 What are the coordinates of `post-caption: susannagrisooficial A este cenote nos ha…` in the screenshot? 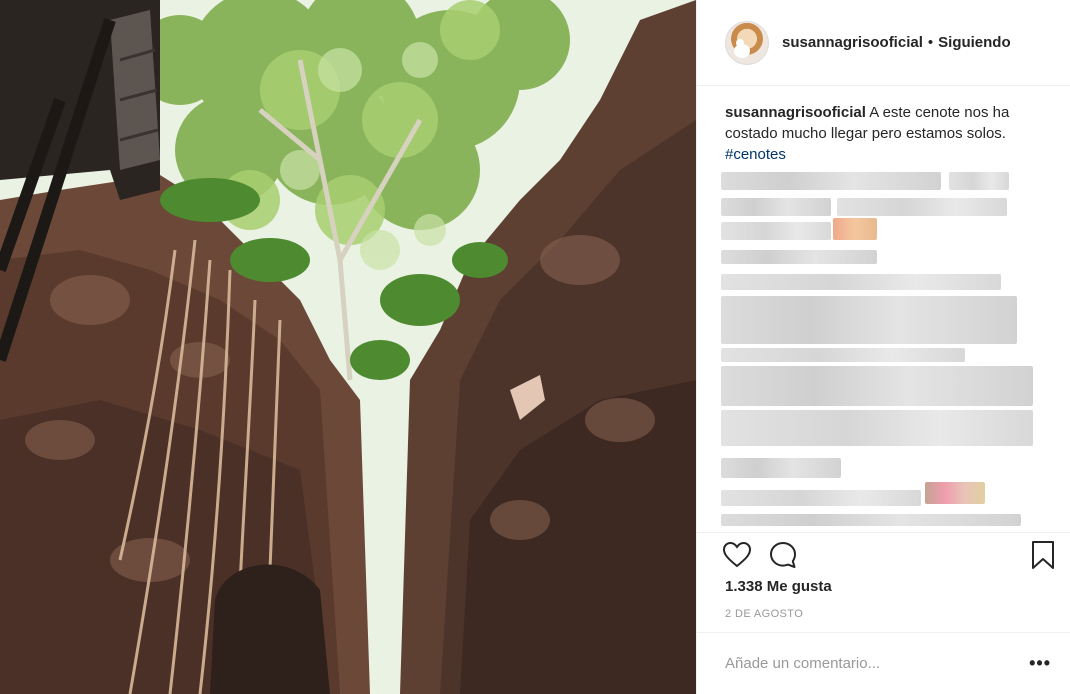 It's located at (885, 133).